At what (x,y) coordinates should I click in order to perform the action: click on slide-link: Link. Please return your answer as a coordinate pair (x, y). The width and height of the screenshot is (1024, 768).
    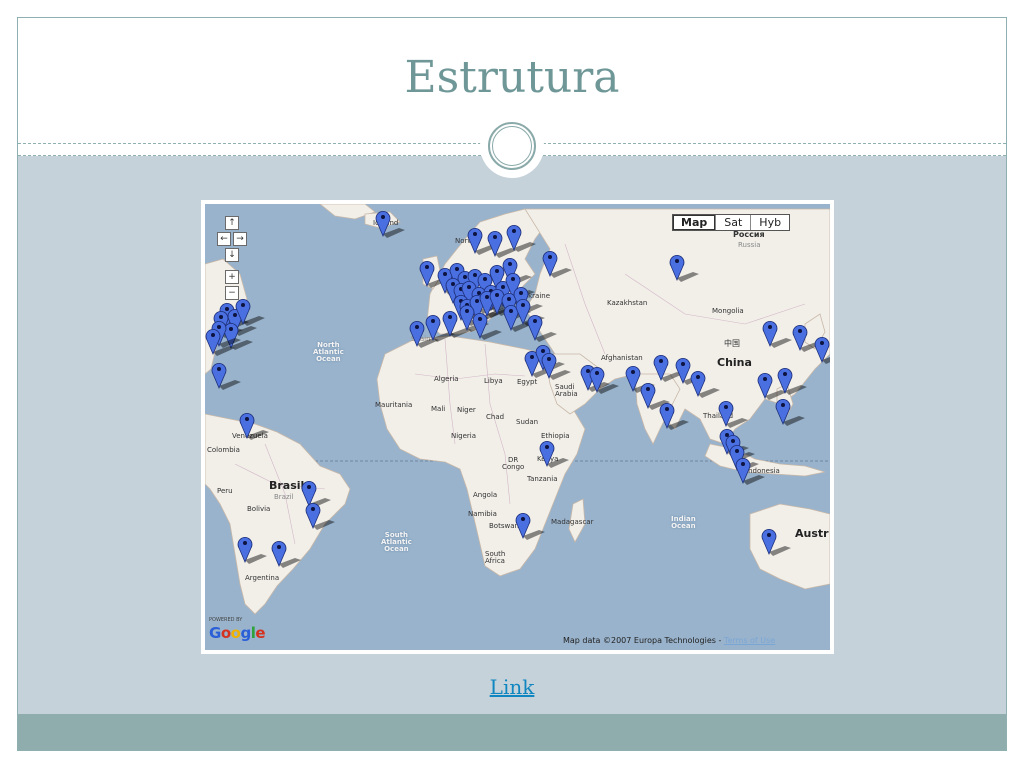
    Looking at the image, I should click on (512, 687).